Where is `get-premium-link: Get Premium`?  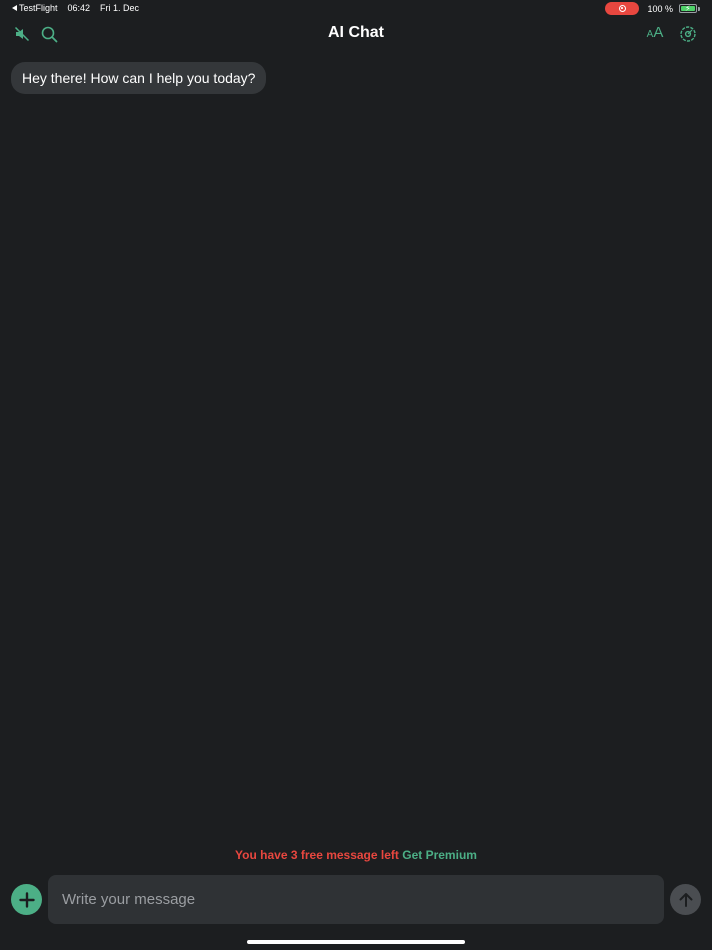
get-premium-link: Get Premium is located at coordinates (439, 855).